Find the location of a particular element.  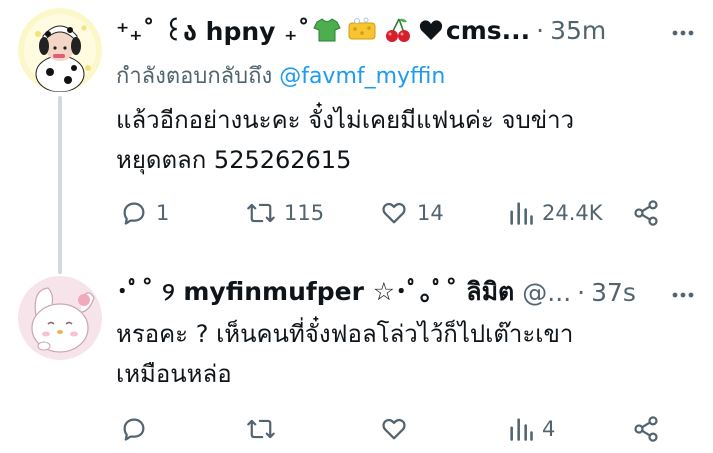

like-button: 14 is located at coordinates (411, 213).